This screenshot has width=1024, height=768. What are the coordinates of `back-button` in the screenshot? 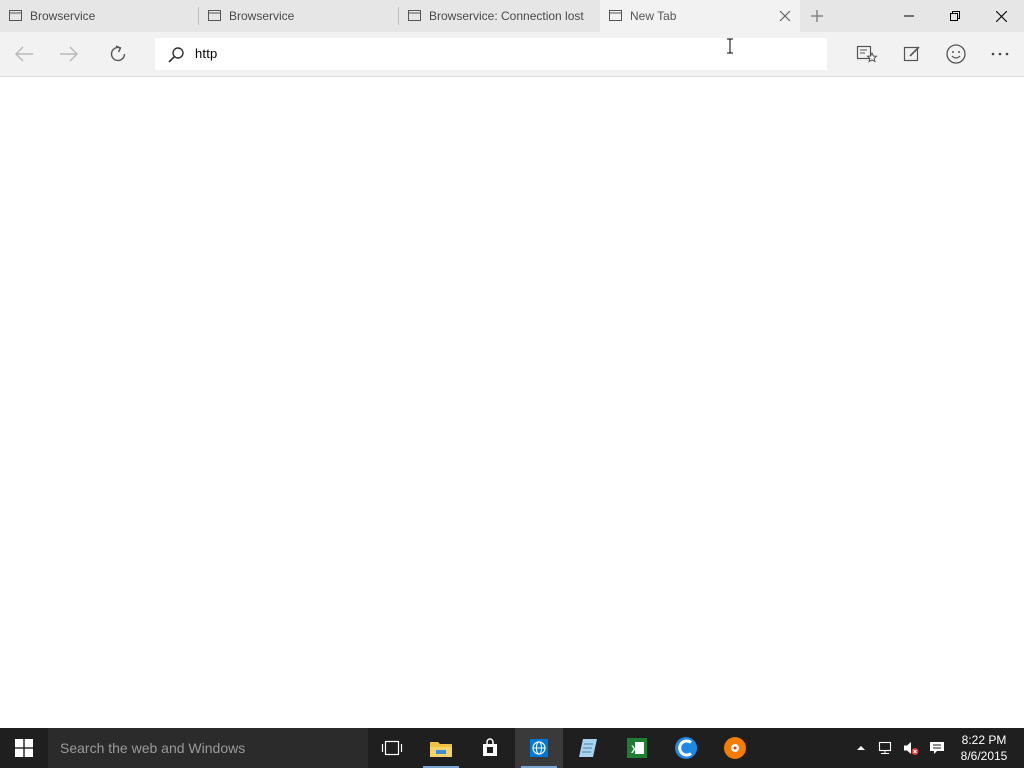 It's located at (24, 54).